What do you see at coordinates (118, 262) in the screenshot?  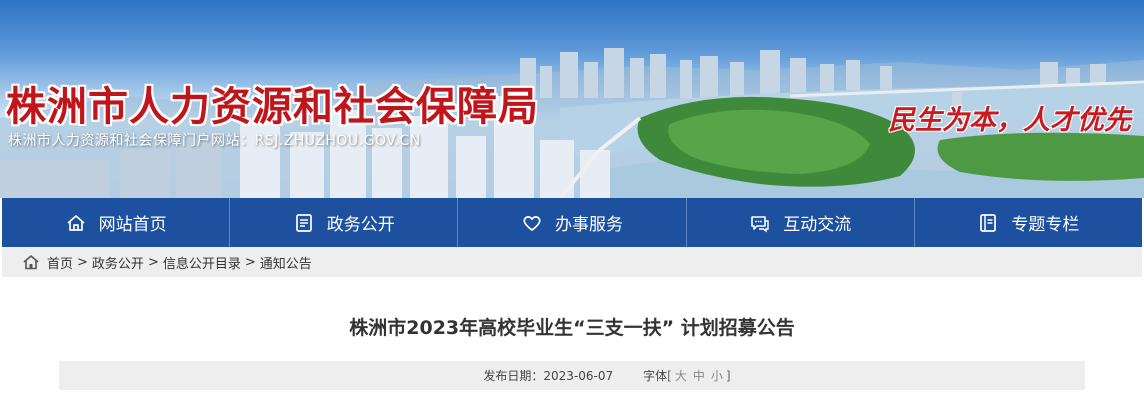 I see `breadcrumb-link-government-affairs: 政务公开` at bounding box center [118, 262].